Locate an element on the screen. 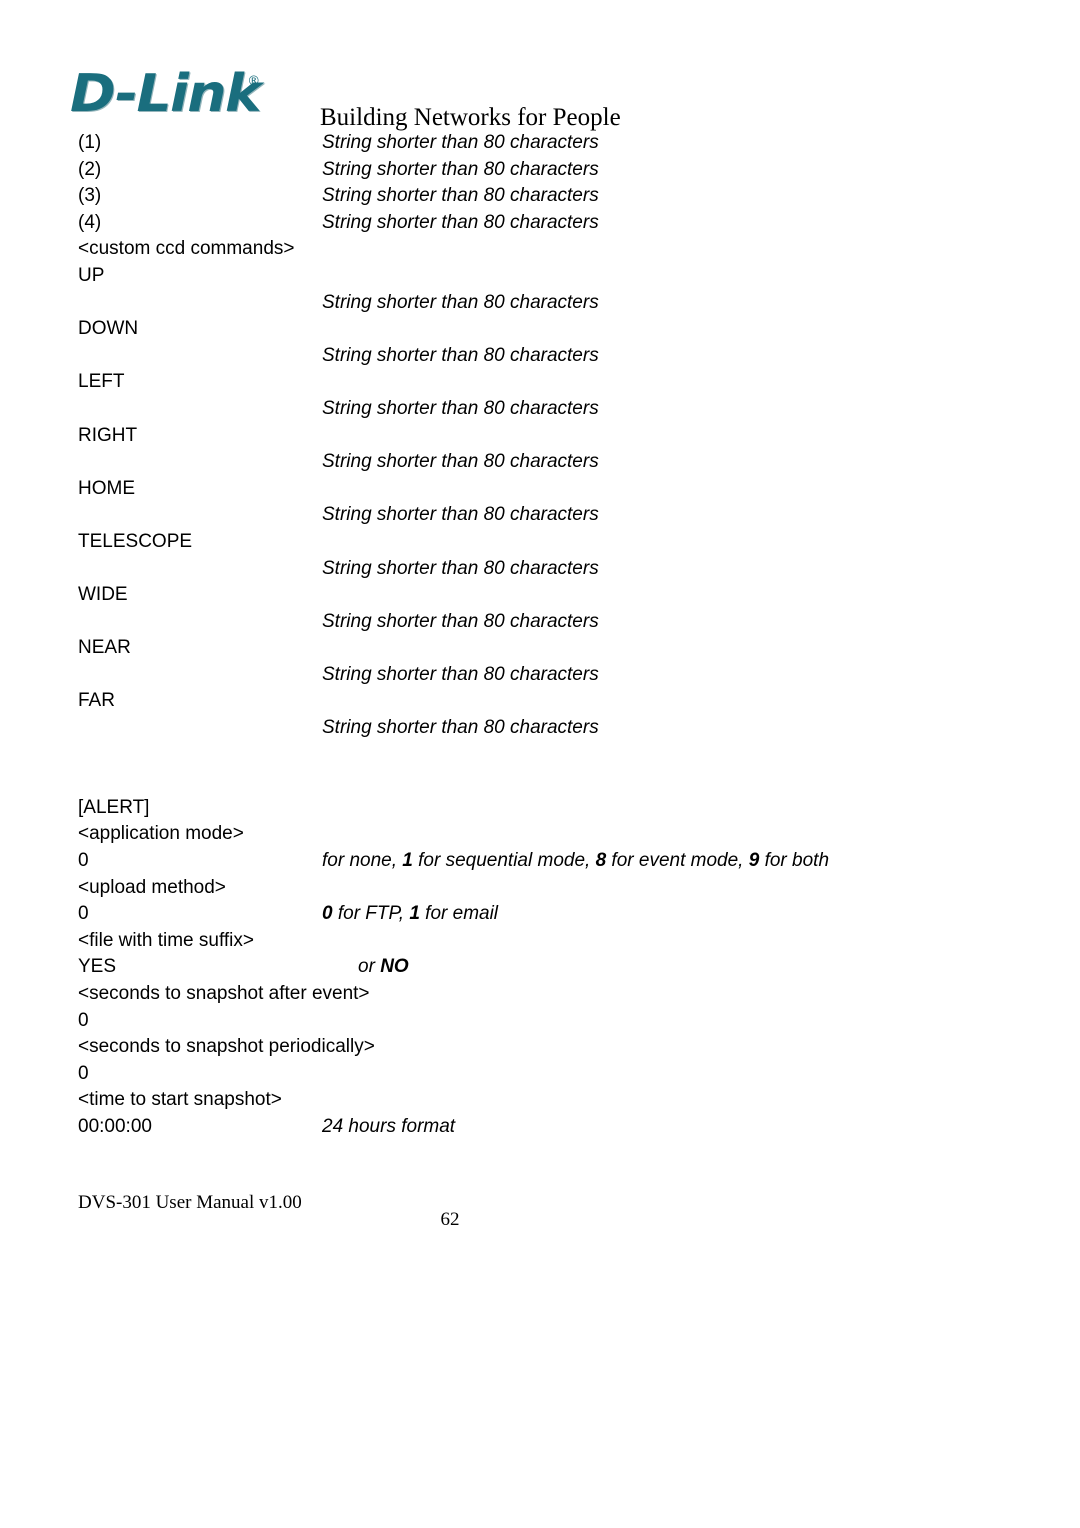  alert-description: 24 hours format is located at coordinates (389, 1126).